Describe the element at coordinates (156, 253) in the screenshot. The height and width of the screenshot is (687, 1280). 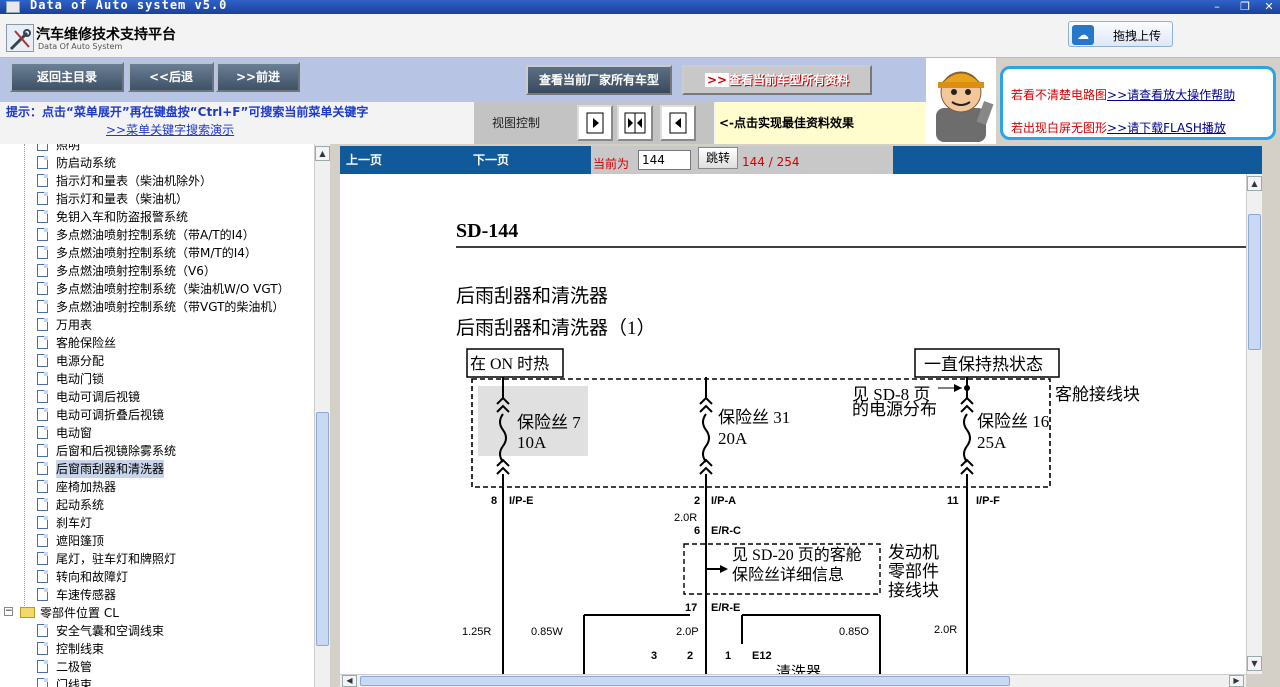
I see `tree-item: 多点燃油喷射控制系统（带M/T的I4）` at that location.